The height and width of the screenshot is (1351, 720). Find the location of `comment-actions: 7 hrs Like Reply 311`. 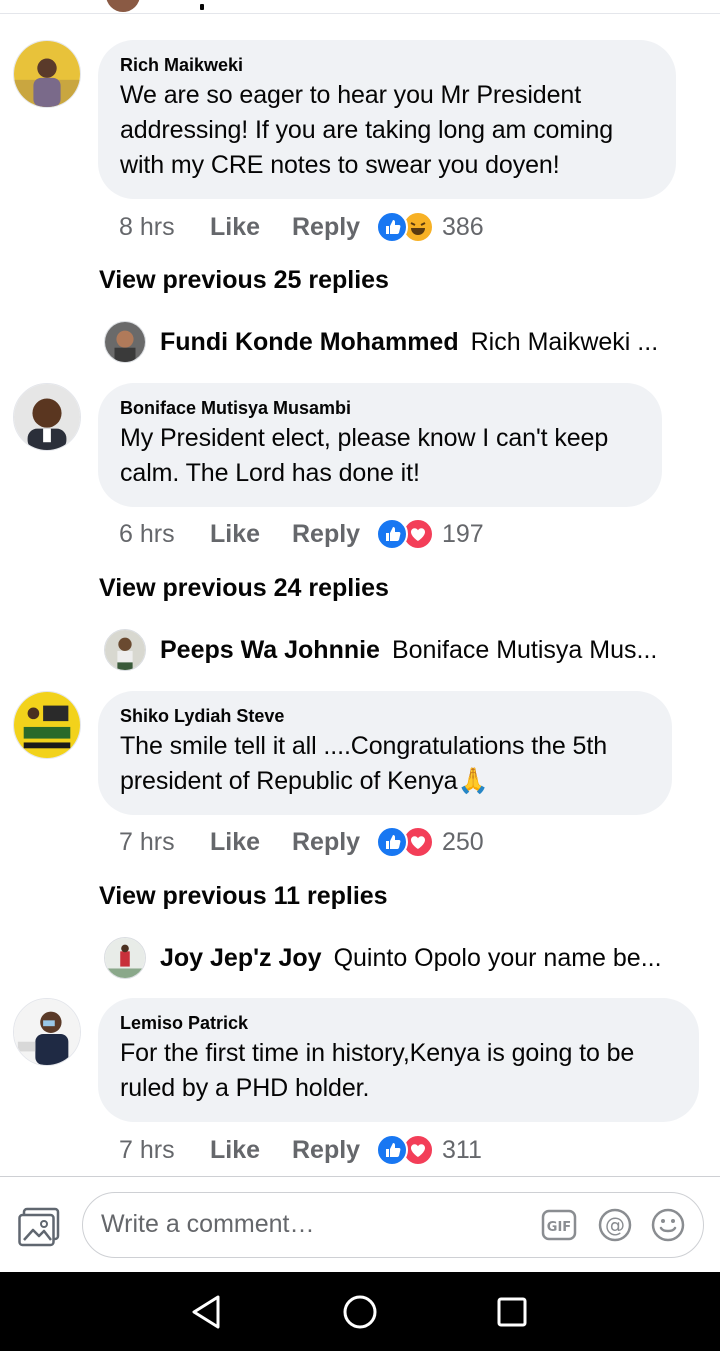

comment-actions: 7 hrs Like Reply 311 is located at coordinates (300, 1150).